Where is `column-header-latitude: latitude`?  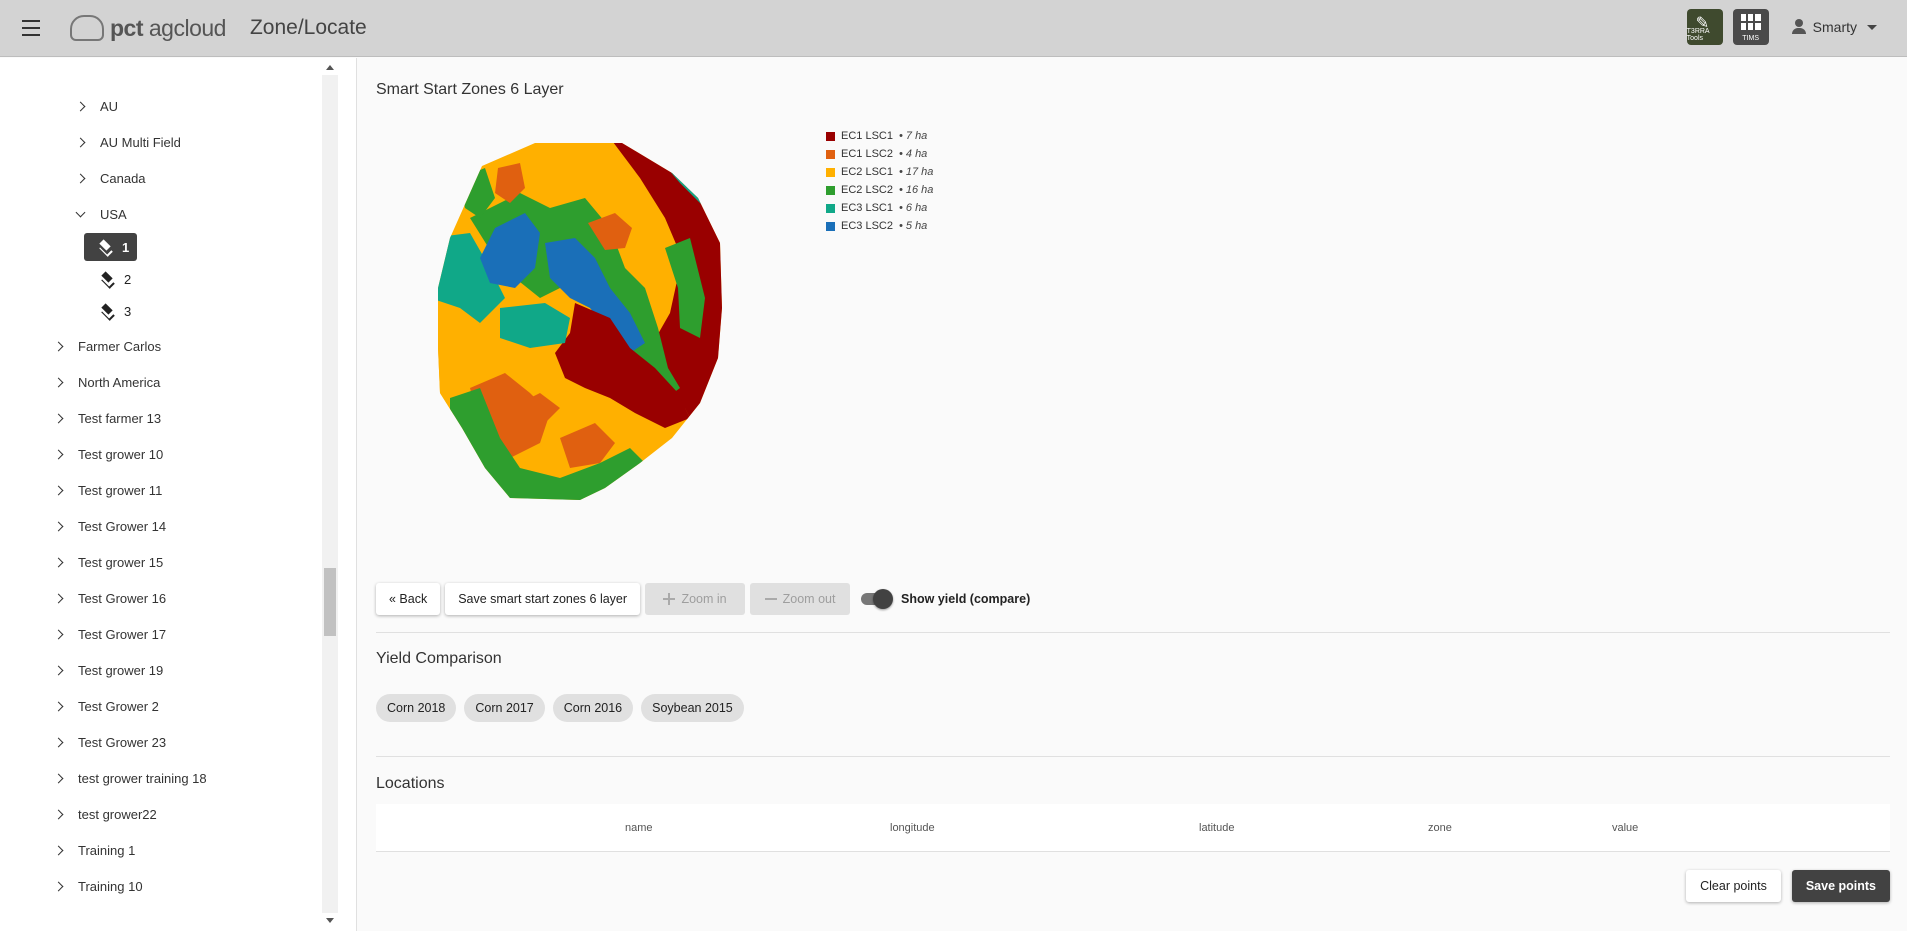
column-header-latitude: latitude is located at coordinates (1216, 828).